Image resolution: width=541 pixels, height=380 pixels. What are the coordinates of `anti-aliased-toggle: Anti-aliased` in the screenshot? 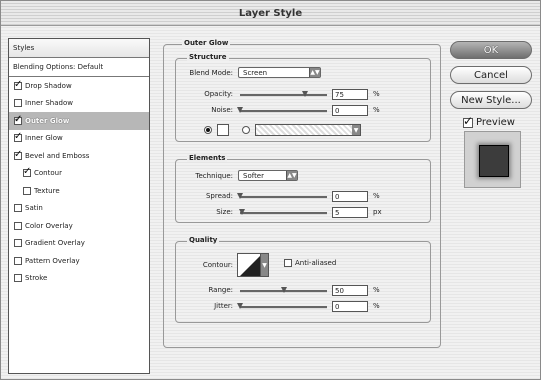 It's located at (310, 263).